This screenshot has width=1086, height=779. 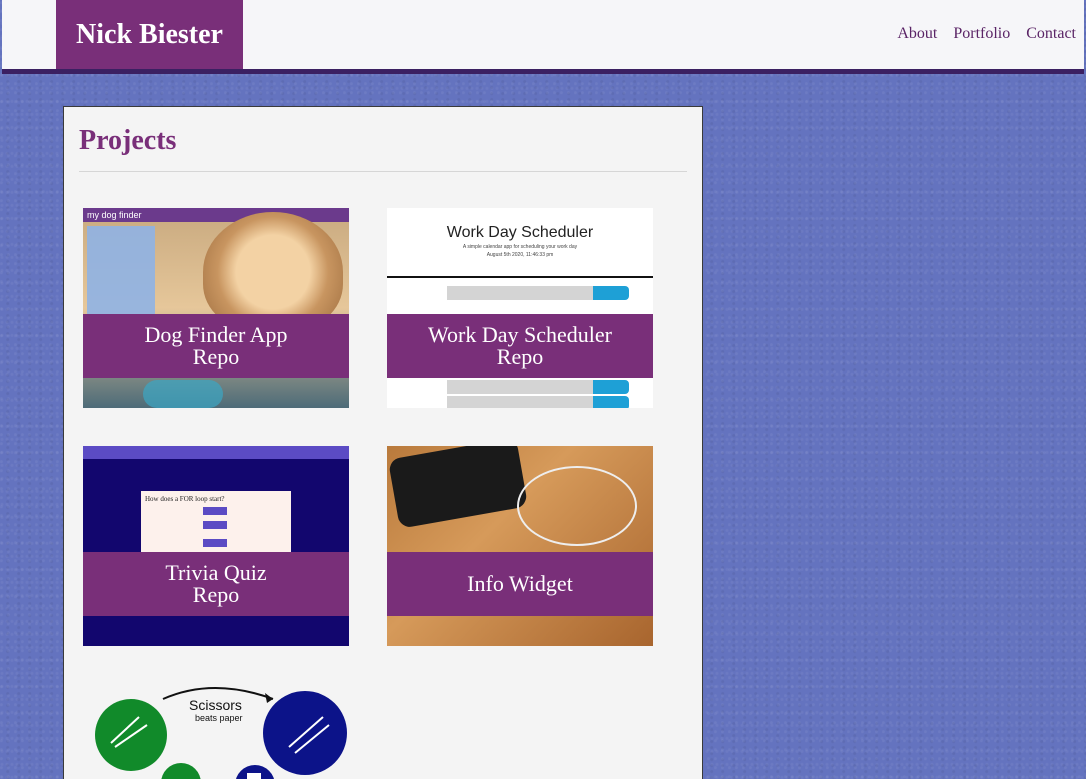 I want to click on nav-about-link: About, so click(x=917, y=34).